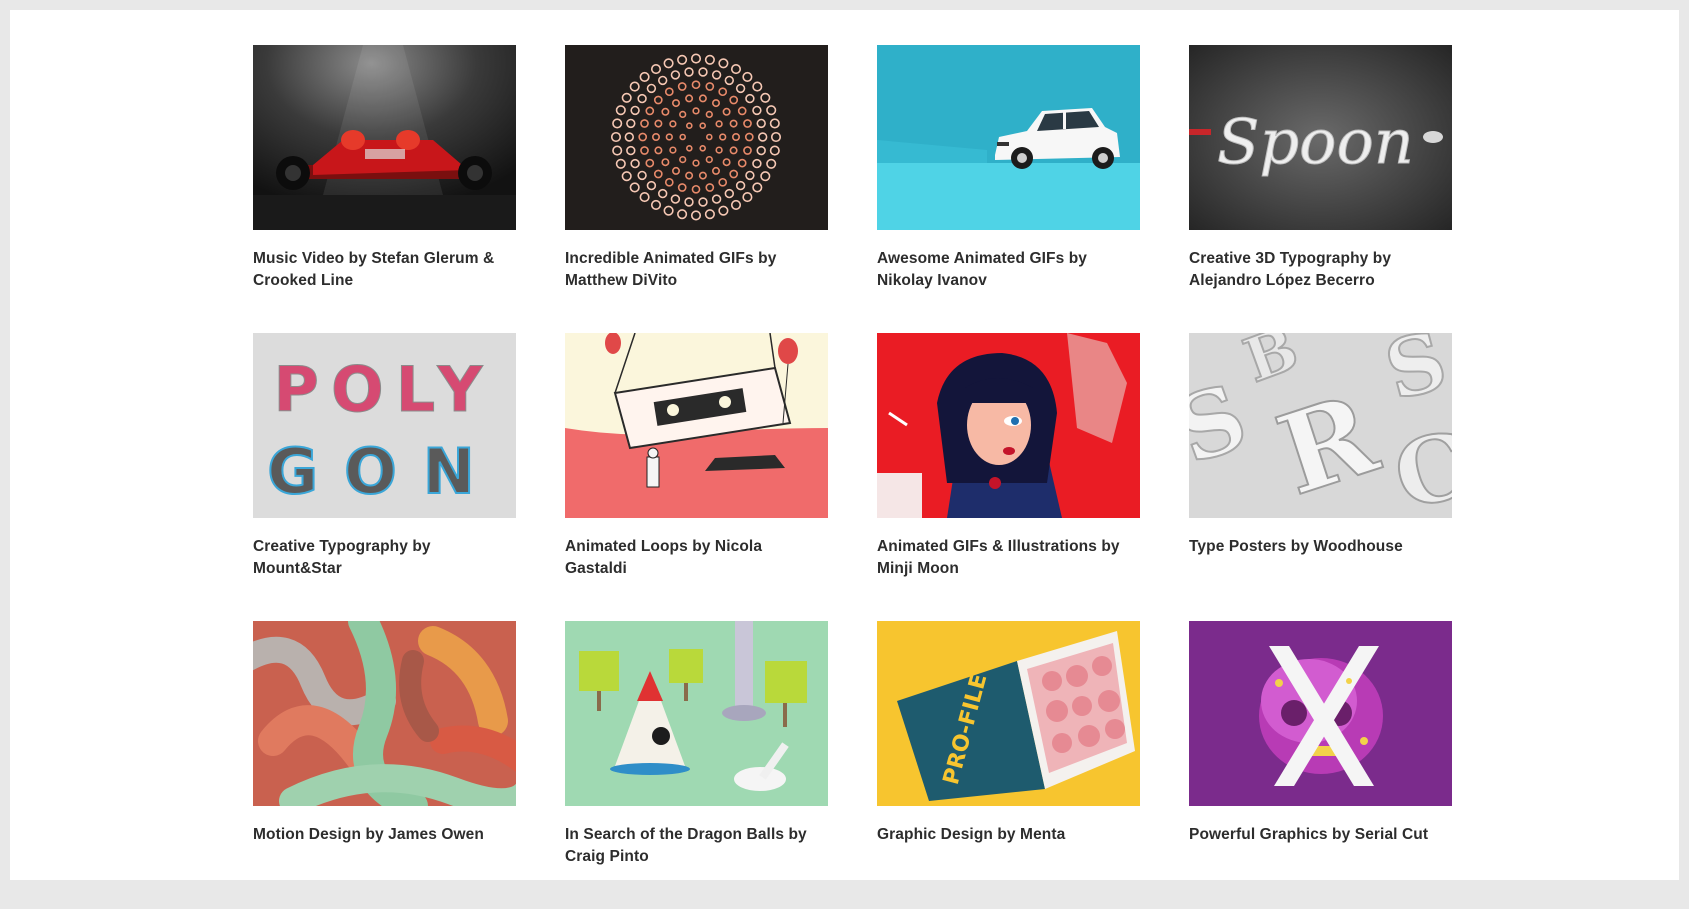 The width and height of the screenshot is (1689, 909). What do you see at coordinates (696, 713) in the screenshot?
I see `thumbnail-lowpoly-scene` at bounding box center [696, 713].